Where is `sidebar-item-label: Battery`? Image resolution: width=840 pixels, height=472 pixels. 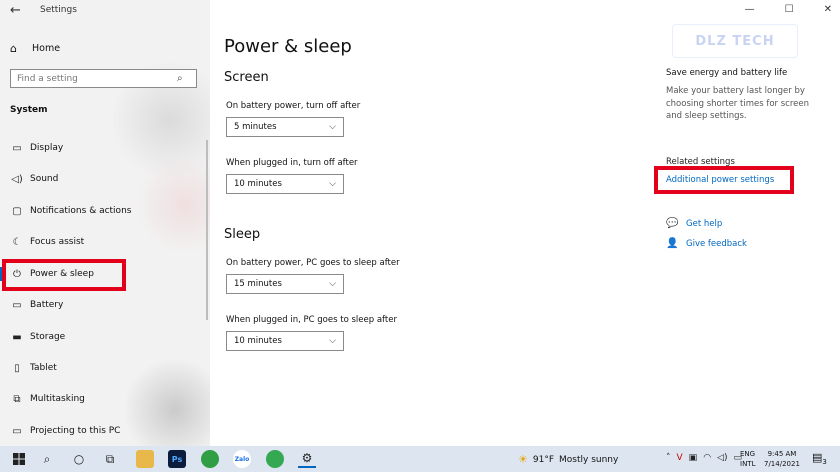 sidebar-item-label: Battery is located at coordinates (47, 305).